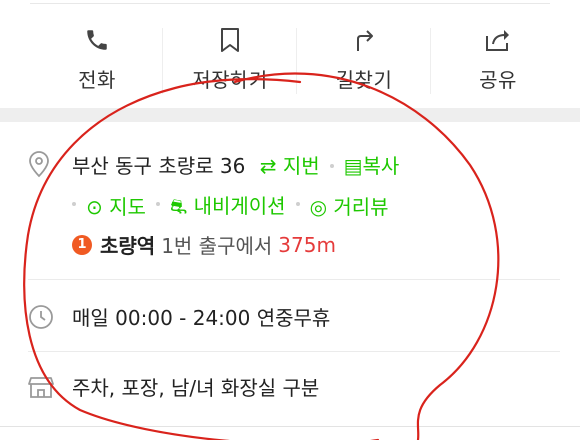 This screenshot has height=440, width=580. What do you see at coordinates (230, 40) in the screenshot?
I see `bookmark-icon` at bounding box center [230, 40].